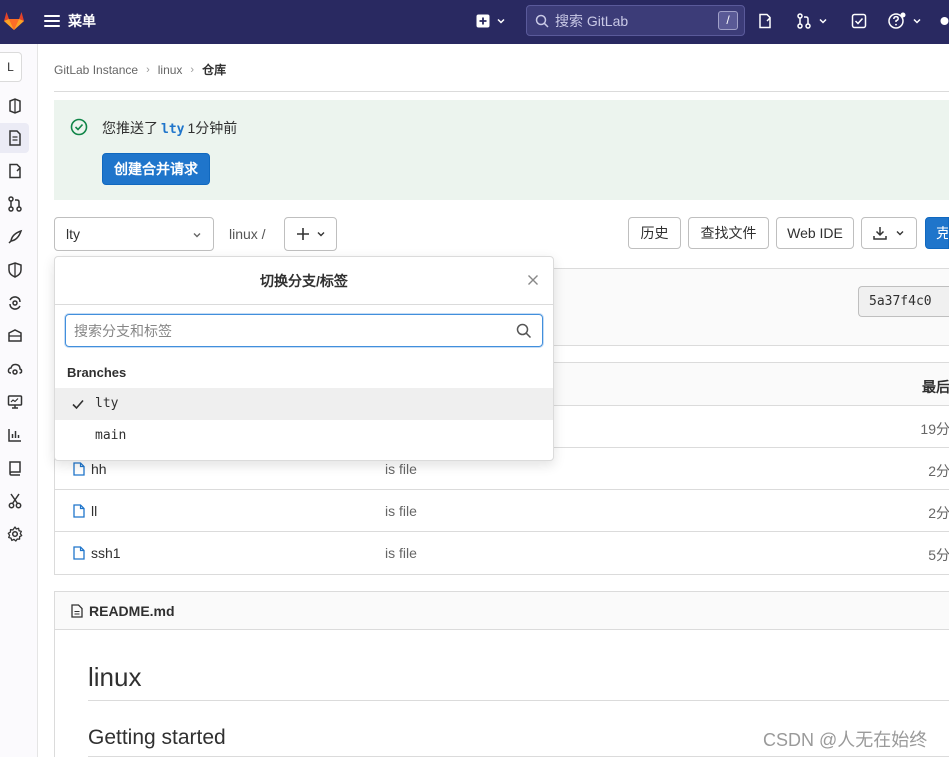 This screenshot has width=949, height=757. I want to click on gear-icon, so click(14, 534).